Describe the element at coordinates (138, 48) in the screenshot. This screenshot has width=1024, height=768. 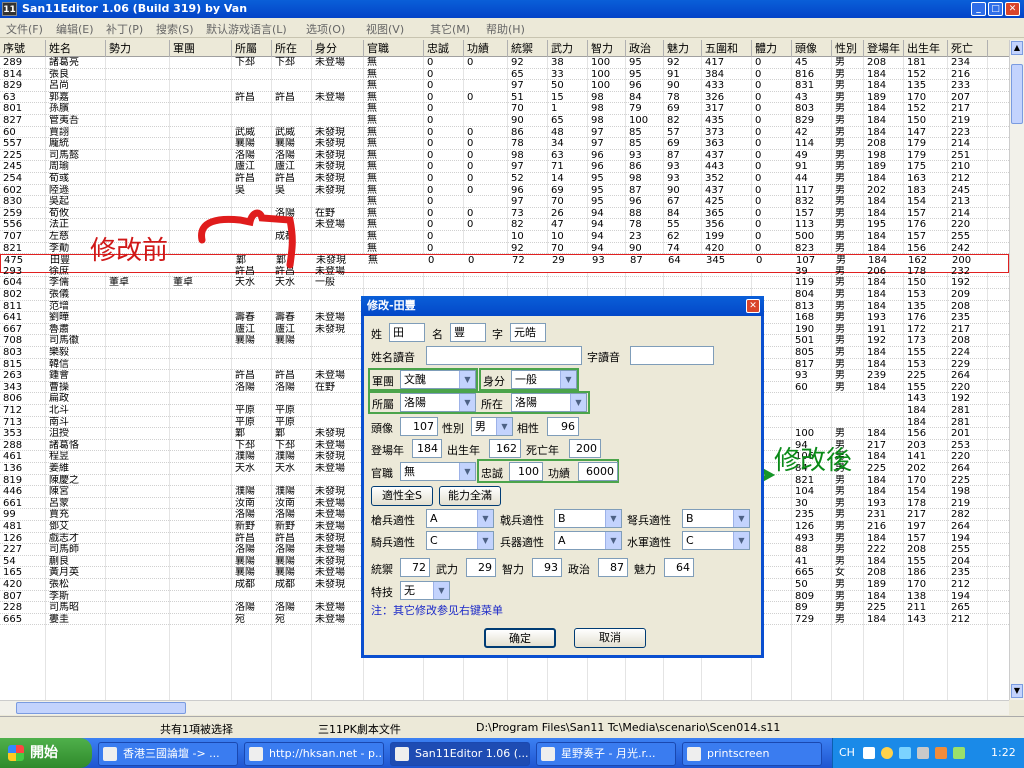
I see `column-header: 勢力` at that location.